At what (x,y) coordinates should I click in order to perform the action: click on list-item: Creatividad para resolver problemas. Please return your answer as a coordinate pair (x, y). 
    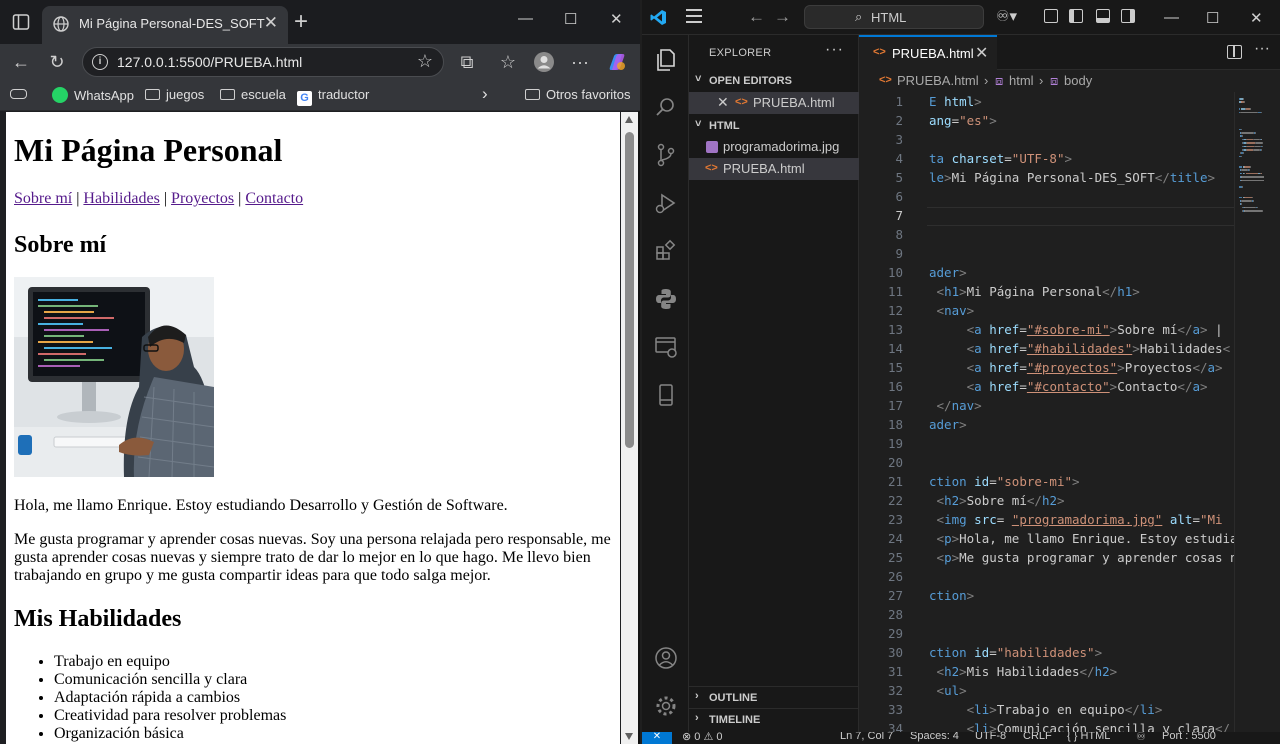
    Looking at the image, I should click on (170, 716).